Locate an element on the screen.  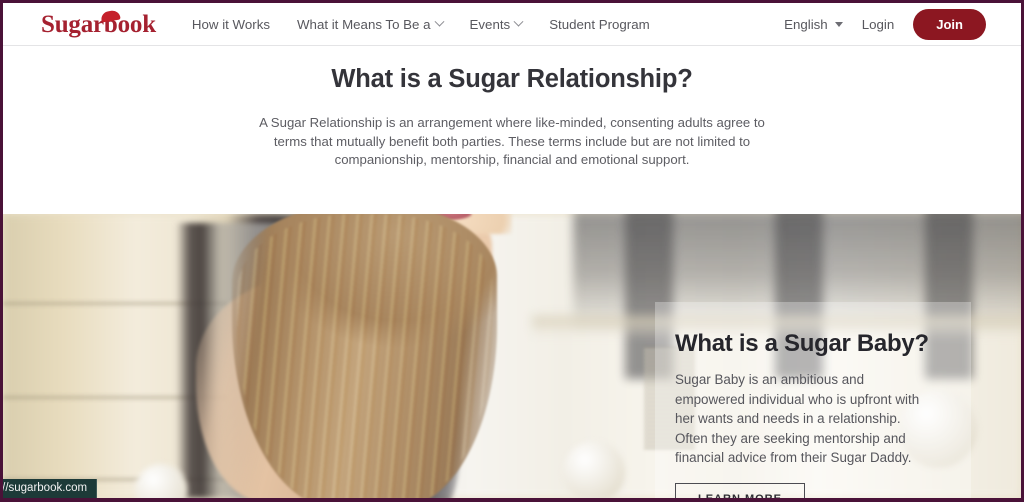
nav-item-events: Events is located at coordinates (496, 24).